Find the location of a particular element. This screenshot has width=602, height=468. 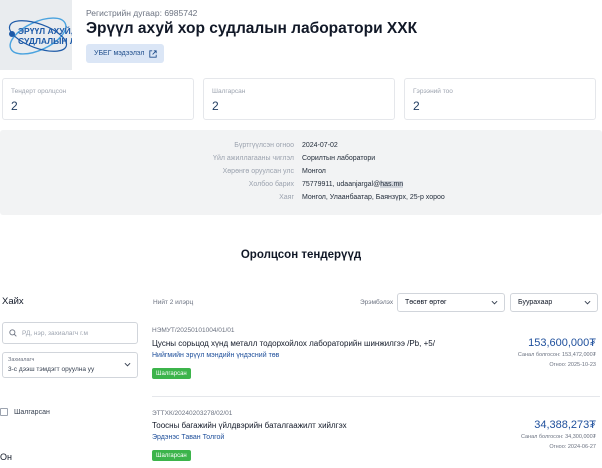

info-key: Хөрөнгө оруулсан улс is located at coordinates (258, 171).